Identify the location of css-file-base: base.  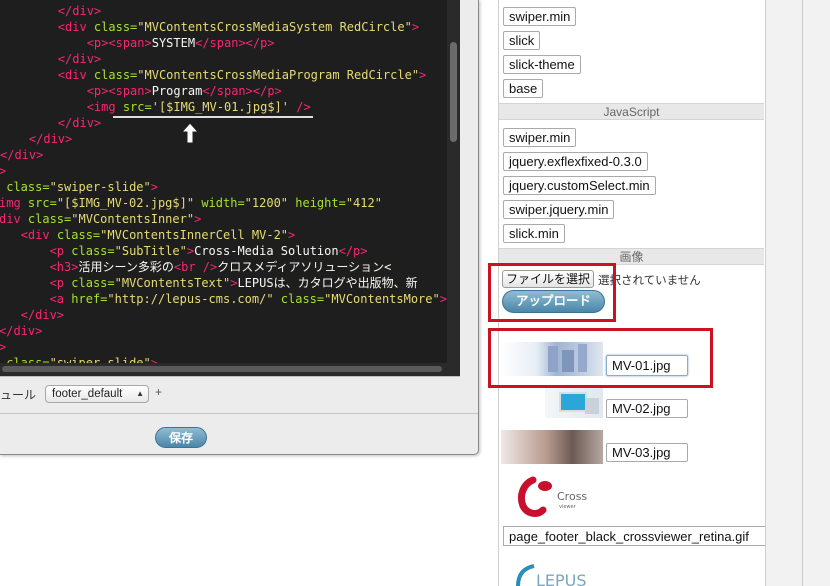
(523, 88).